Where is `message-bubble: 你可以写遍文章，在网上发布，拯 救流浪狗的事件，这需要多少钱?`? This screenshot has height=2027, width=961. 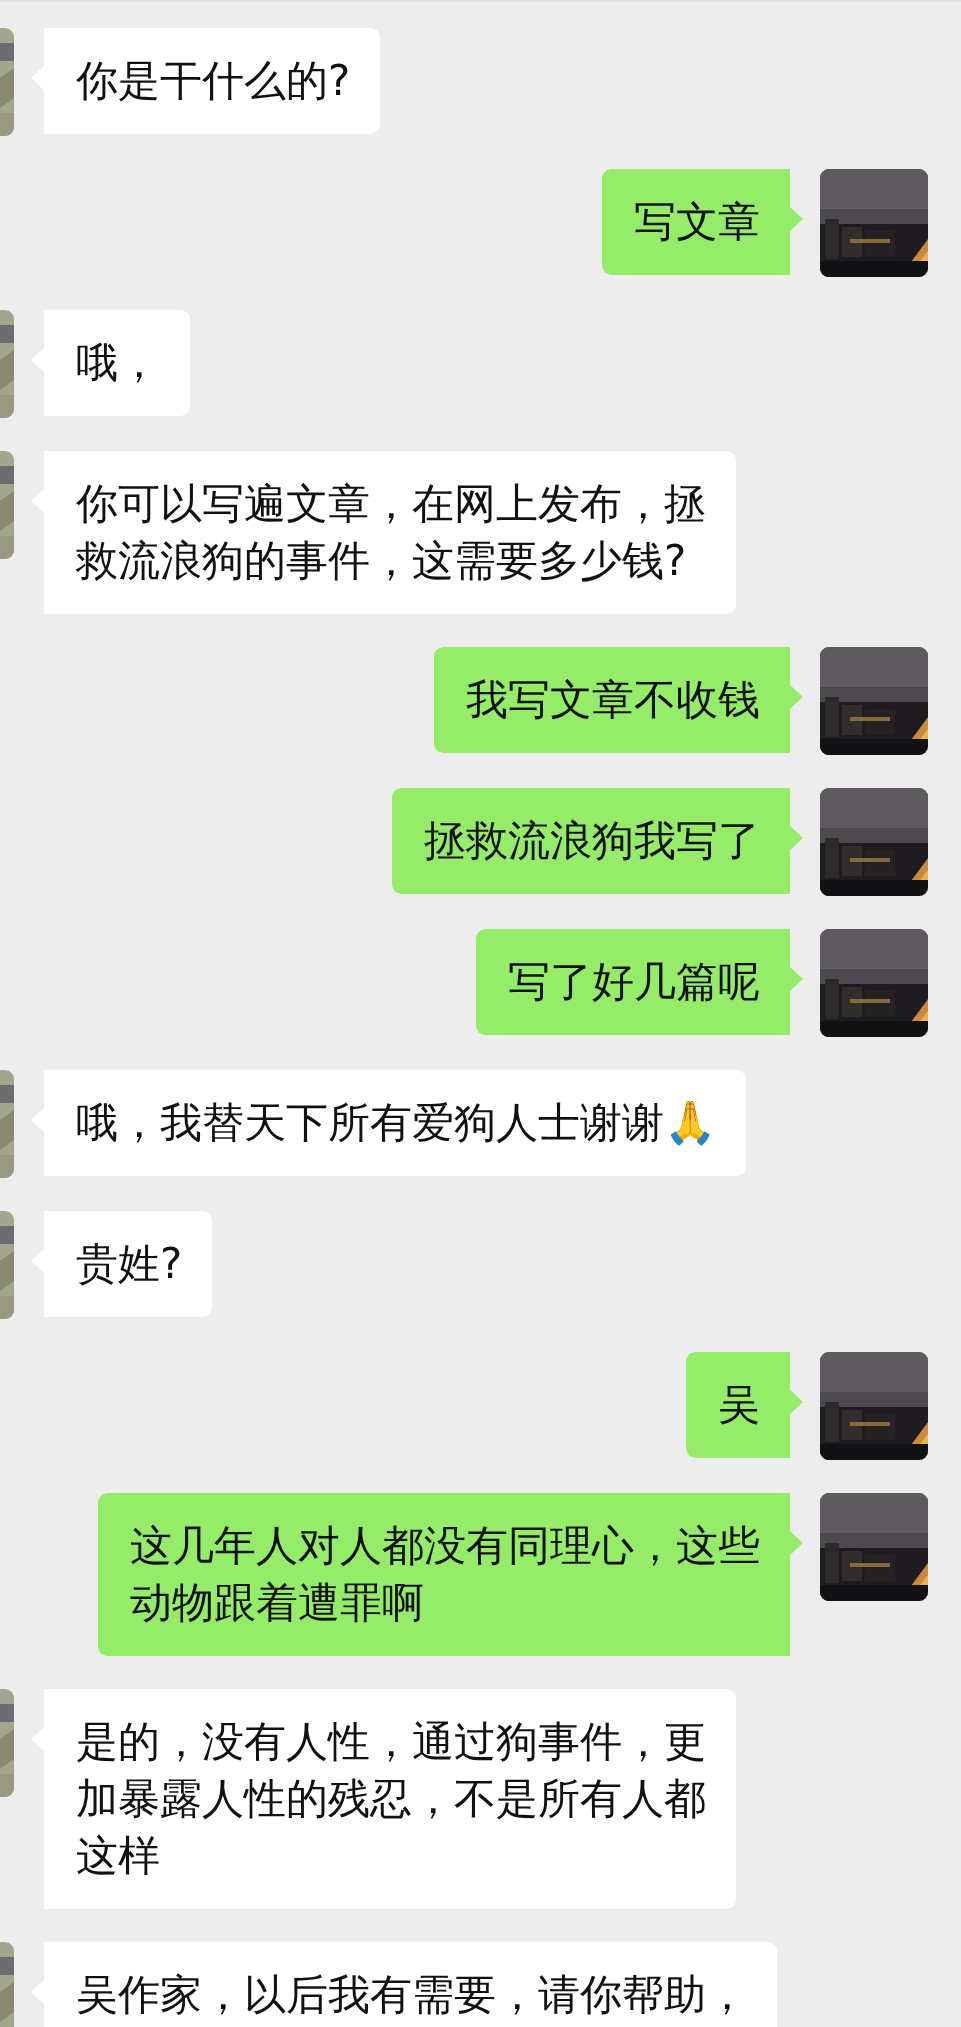 message-bubble: 你可以写遍文章，在网上发布，拯 救流浪狗的事件，这需要多少钱? is located at coordinates (383, 532).